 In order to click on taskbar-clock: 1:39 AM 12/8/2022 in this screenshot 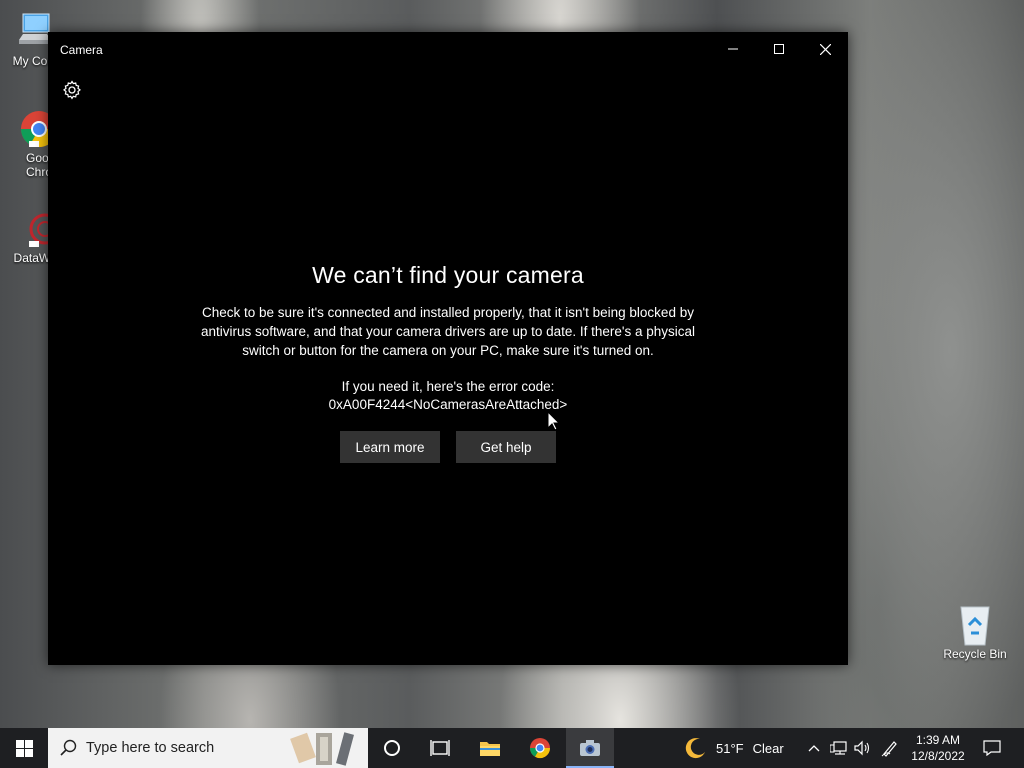, I will do `click(938, 748)`.